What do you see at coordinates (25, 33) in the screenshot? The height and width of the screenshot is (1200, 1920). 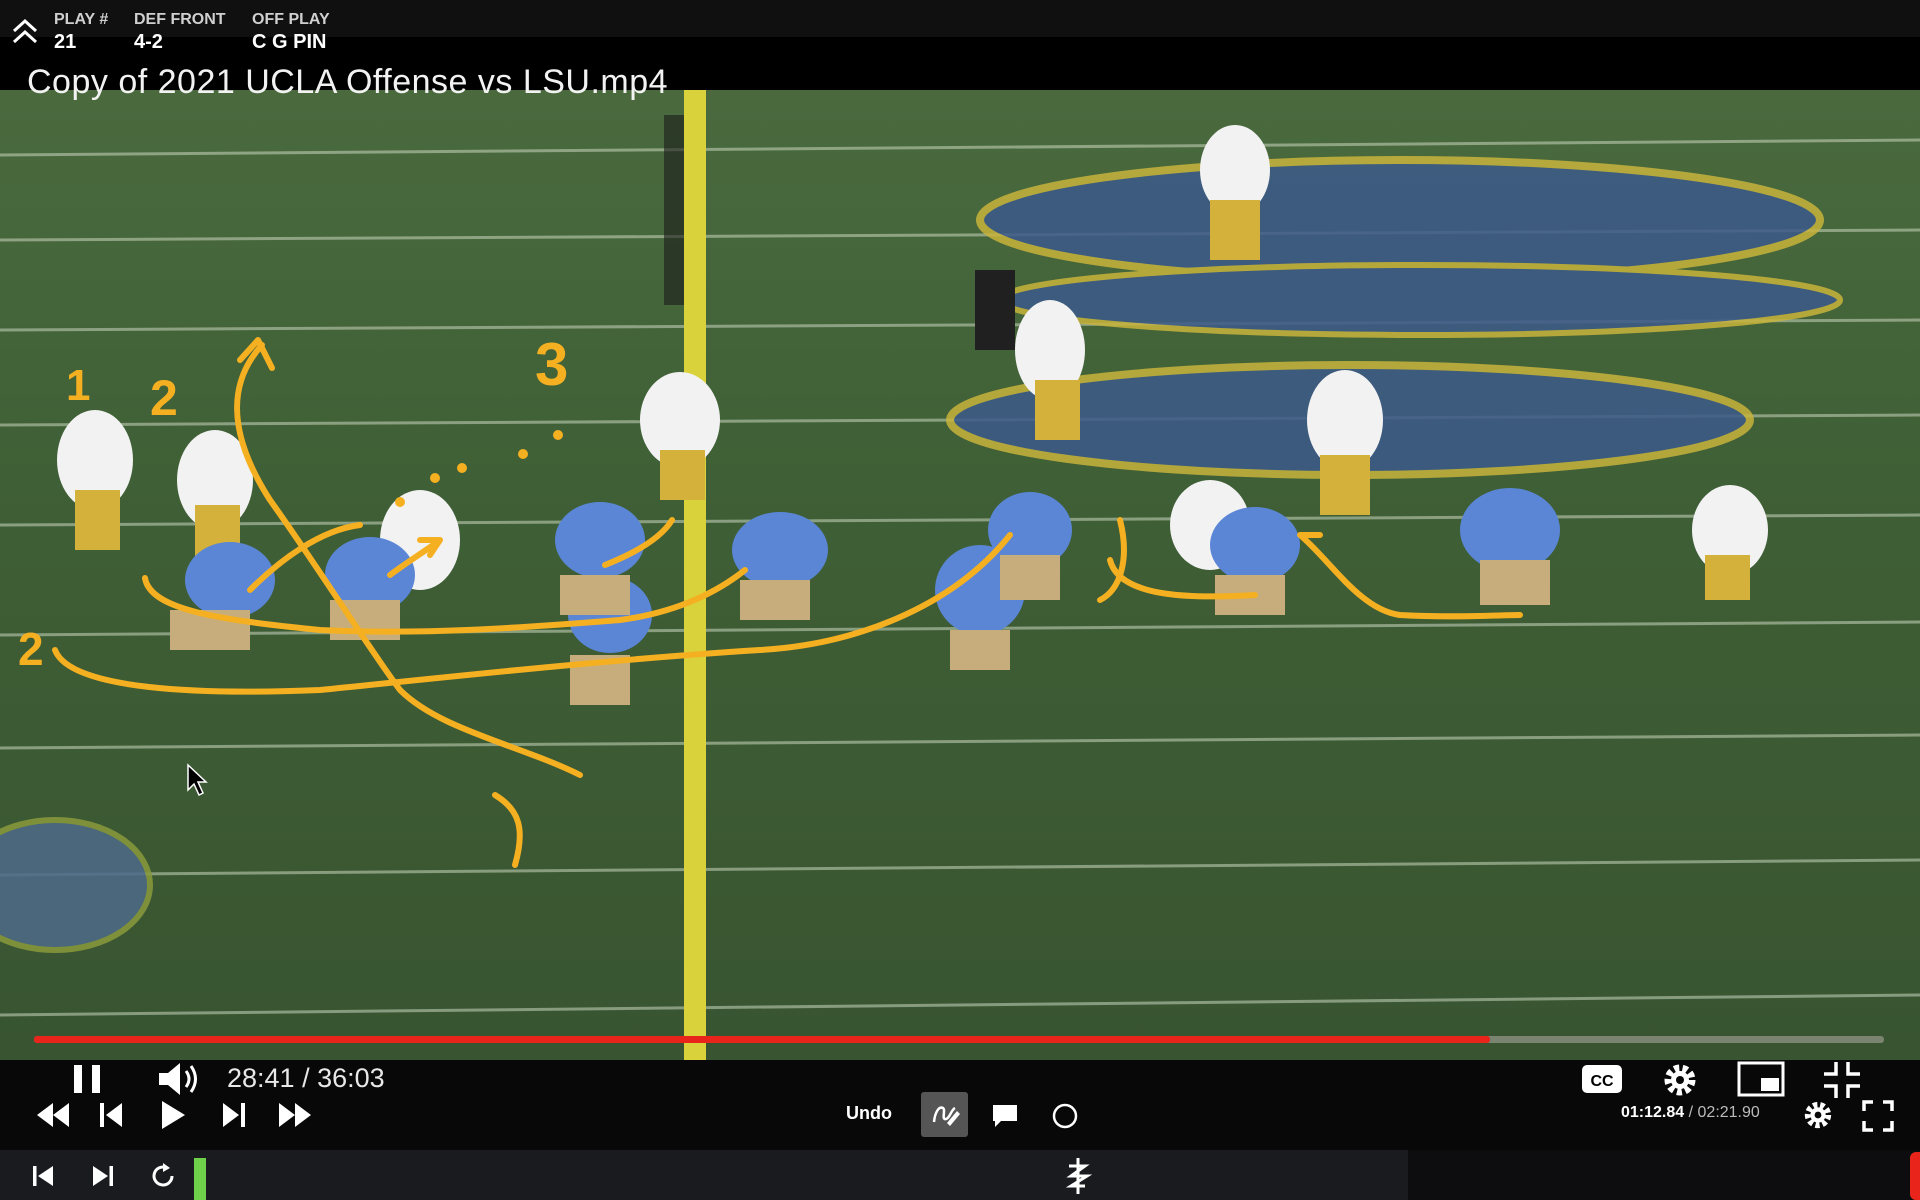 I see `collapse-chevron-icon` at bounding box center [25, 33].